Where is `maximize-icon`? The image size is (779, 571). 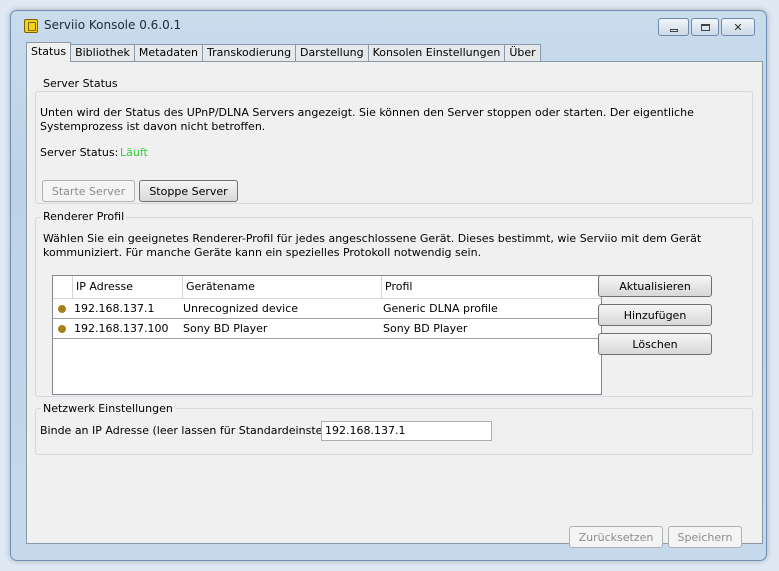
maximize-icon is located at coordinates (705, 27).